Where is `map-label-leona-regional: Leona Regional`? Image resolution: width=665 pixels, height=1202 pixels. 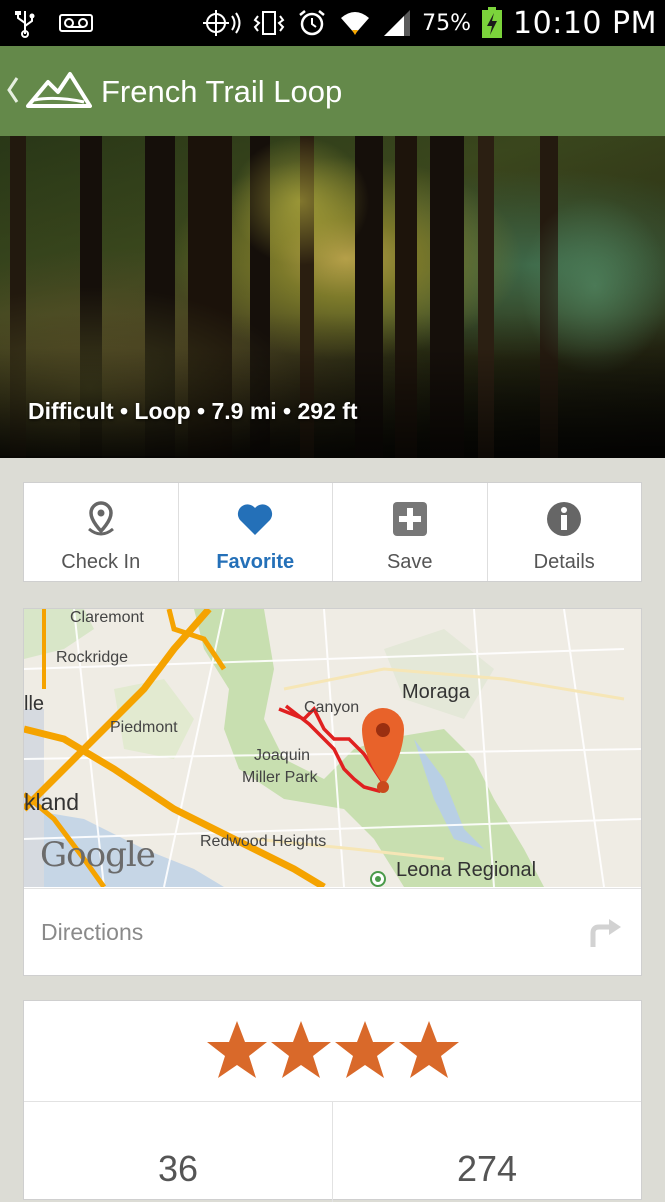 map-label-leona-regional: Leona Regional is located at coordinates (466, 870).